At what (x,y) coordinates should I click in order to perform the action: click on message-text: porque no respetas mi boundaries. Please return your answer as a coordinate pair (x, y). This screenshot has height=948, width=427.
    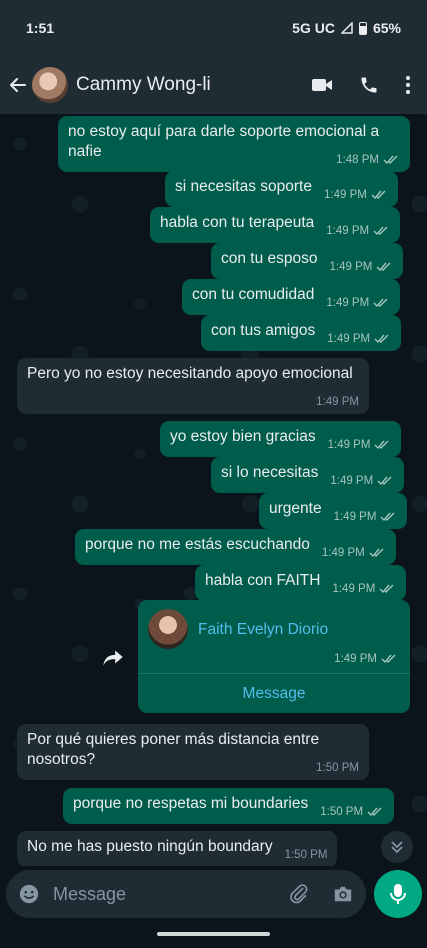
    Looking at the image, I should click on (191, 803).